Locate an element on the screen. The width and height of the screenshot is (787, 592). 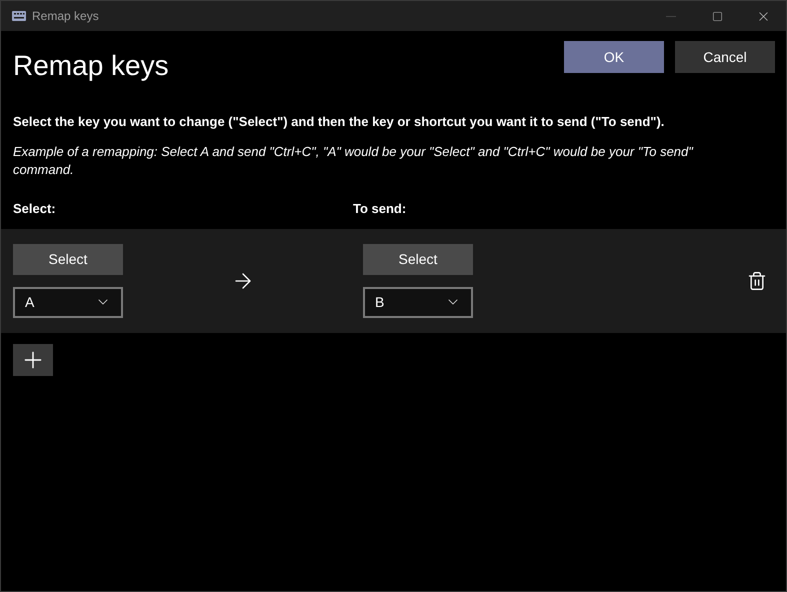
maximize-icon is located at coordinates (717, 16).